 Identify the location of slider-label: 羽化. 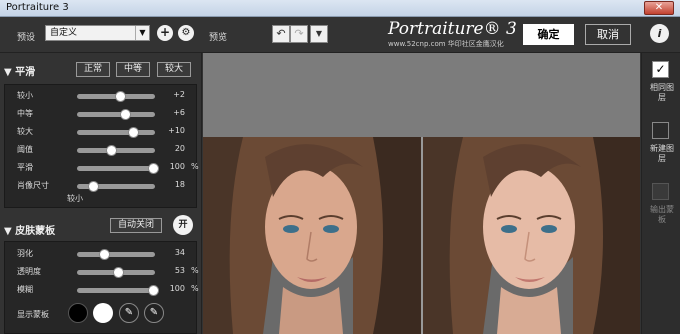
(25, 253).